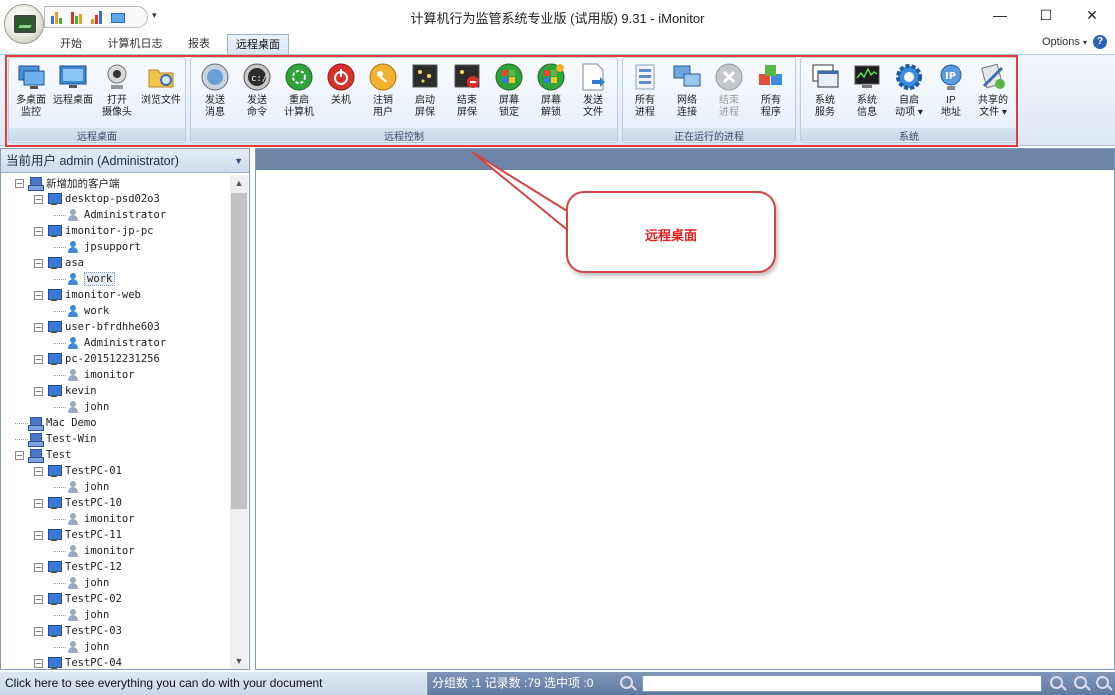 This screenshot has width=1115, height=695. I want to click on zoom-out-icon, so click(1056, 682).